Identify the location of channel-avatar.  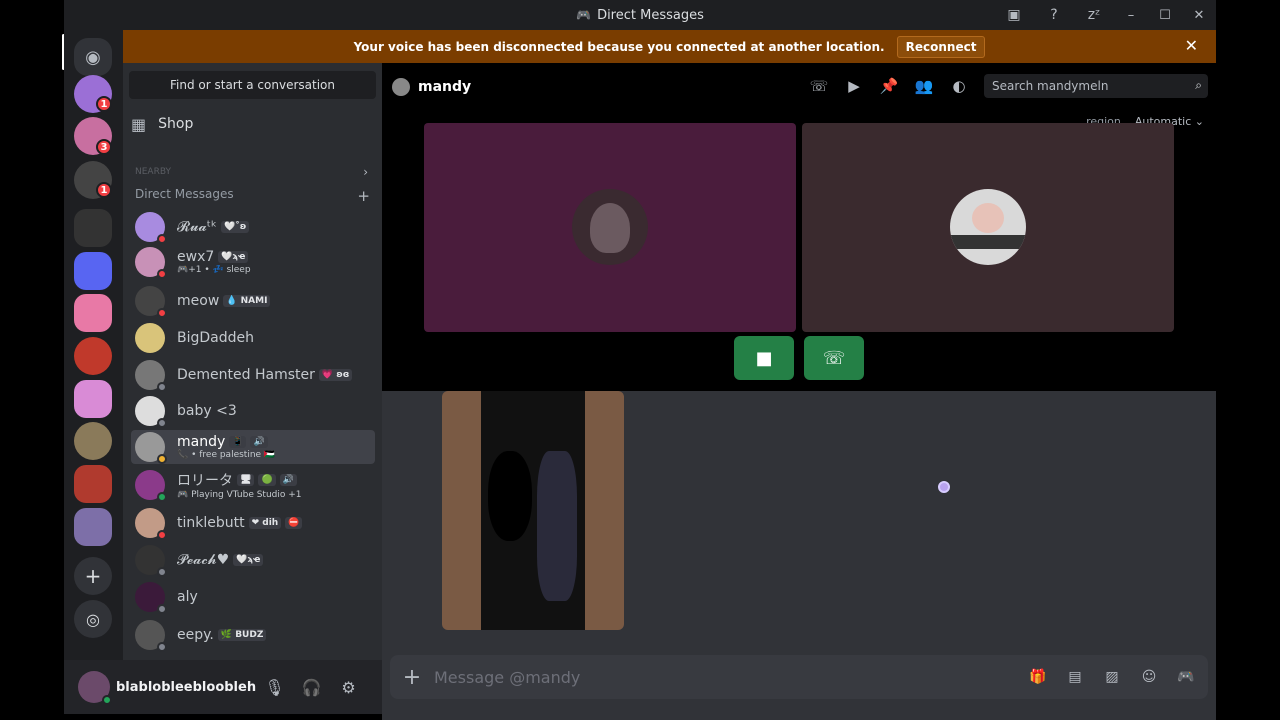
(401, 87).